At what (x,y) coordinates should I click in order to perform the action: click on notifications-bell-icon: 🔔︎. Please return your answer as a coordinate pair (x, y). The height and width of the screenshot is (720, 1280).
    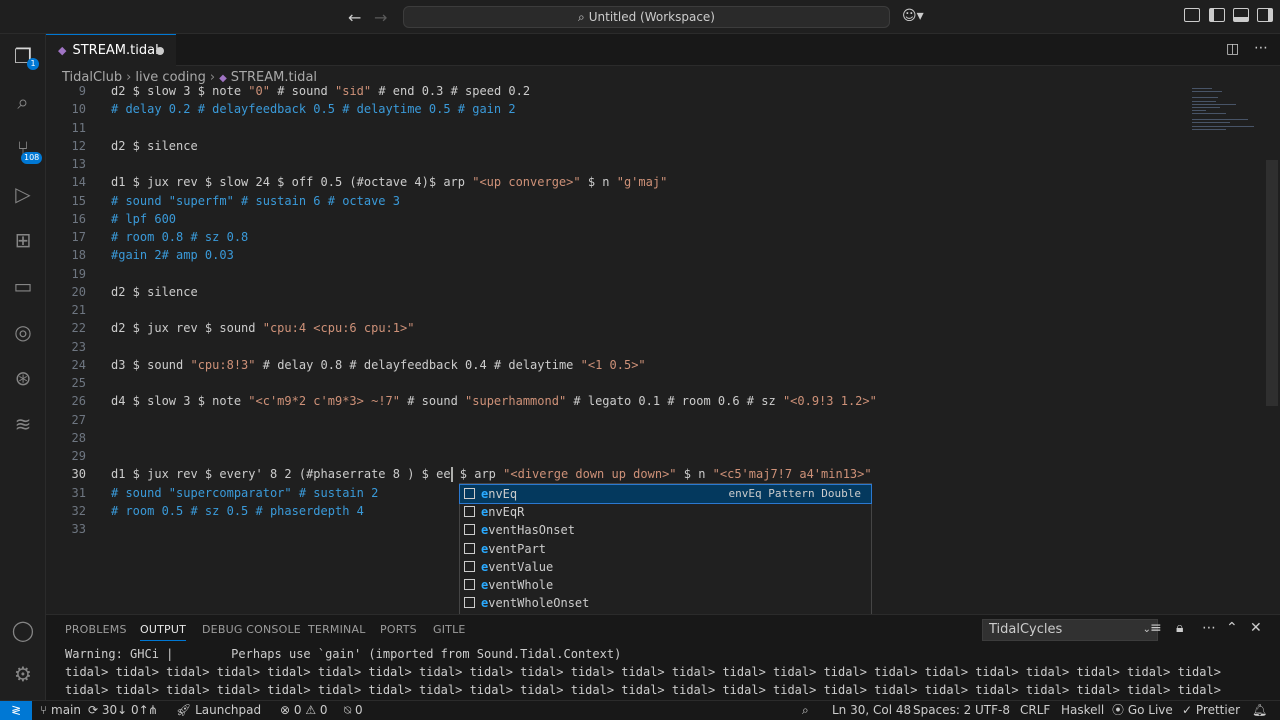
    Looking at the image, I should click on (1259, 710).